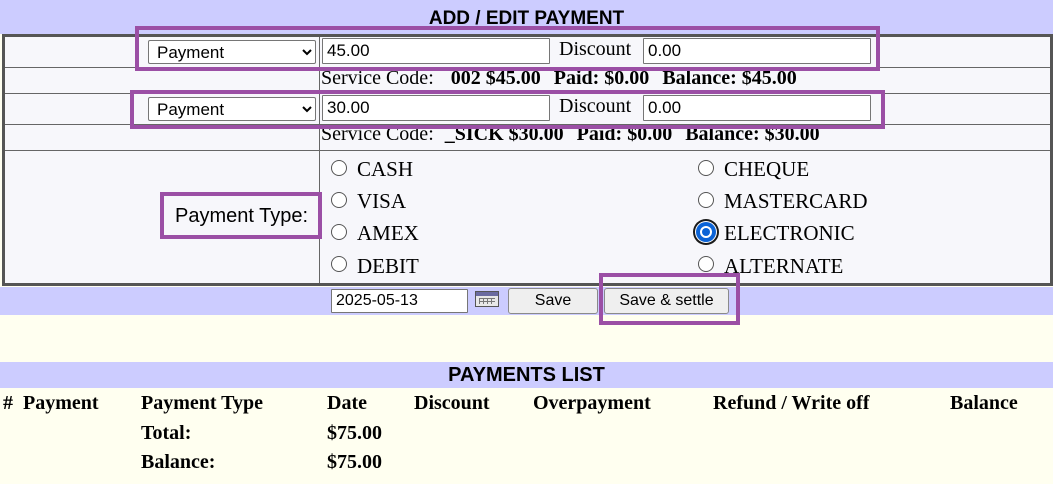 Image resolution: width=1053 pixels, height=484 pixels. What do you see at coordinates (984, 403) in the screenshot?
I see `column-header-balance: Balance` at bounding box center [984, 403].